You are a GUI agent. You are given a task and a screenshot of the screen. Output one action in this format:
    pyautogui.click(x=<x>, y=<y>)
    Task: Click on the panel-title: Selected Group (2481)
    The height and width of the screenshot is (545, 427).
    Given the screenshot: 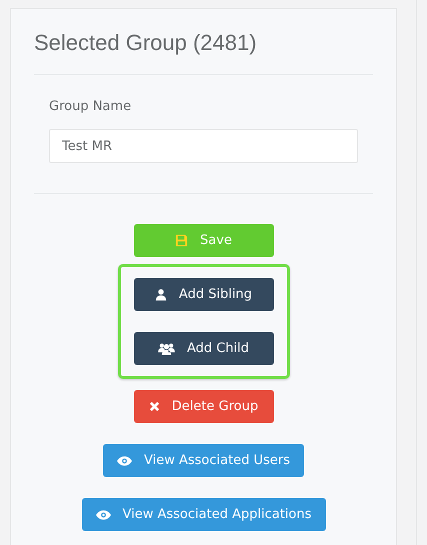 What is the action you would take?
    pyautogui.click(x=146, y=43)
    